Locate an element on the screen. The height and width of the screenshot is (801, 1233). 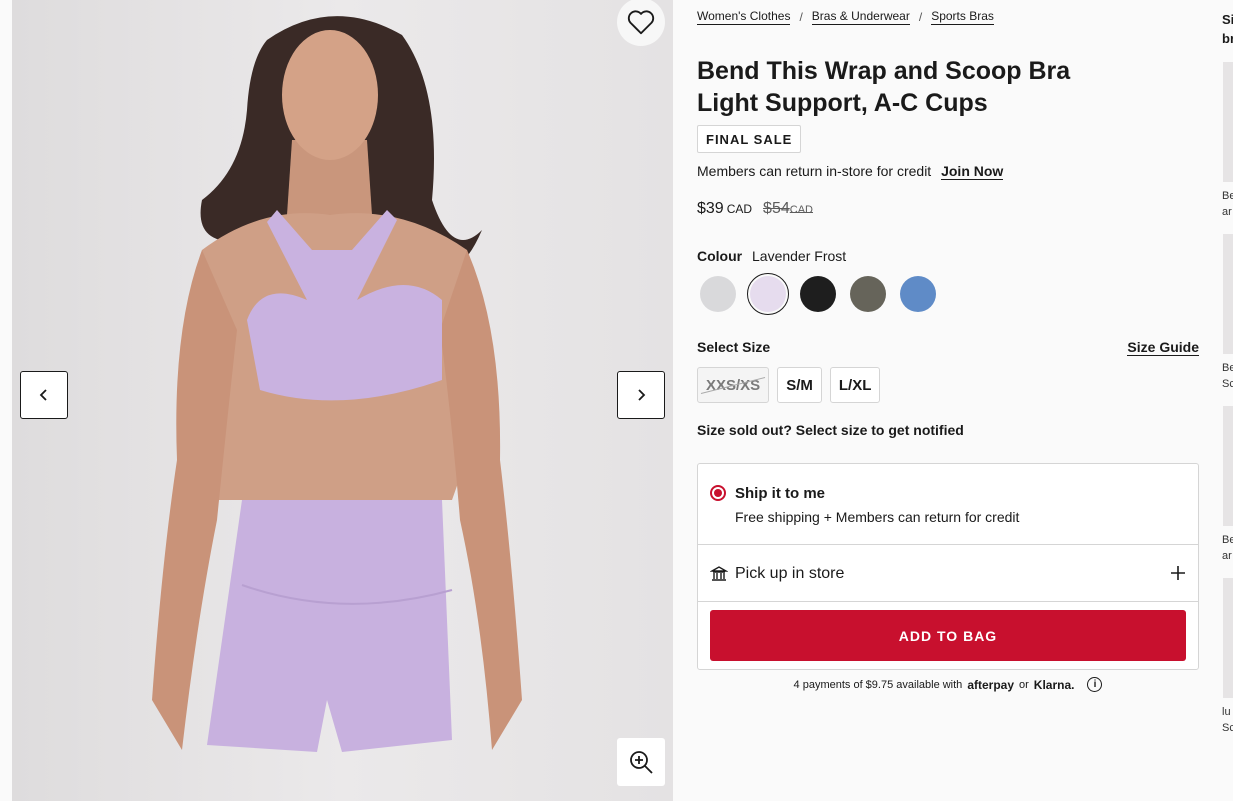
swatch-blue is located at coordinates (918, 294).